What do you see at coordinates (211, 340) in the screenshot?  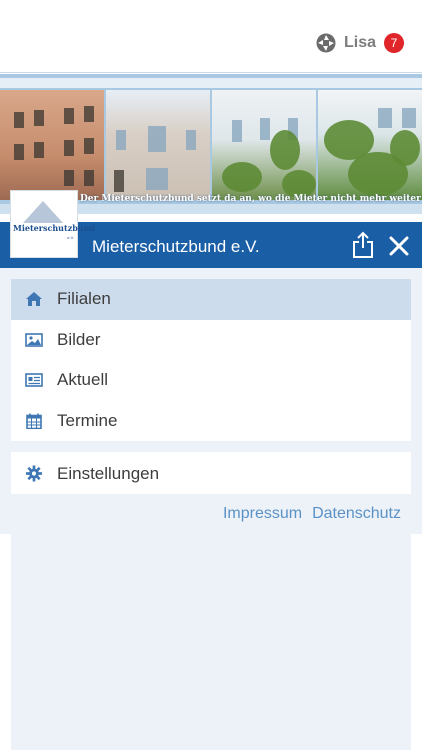 I see `menu-item-bilder: Bilder` at bounding box center [211, 340].